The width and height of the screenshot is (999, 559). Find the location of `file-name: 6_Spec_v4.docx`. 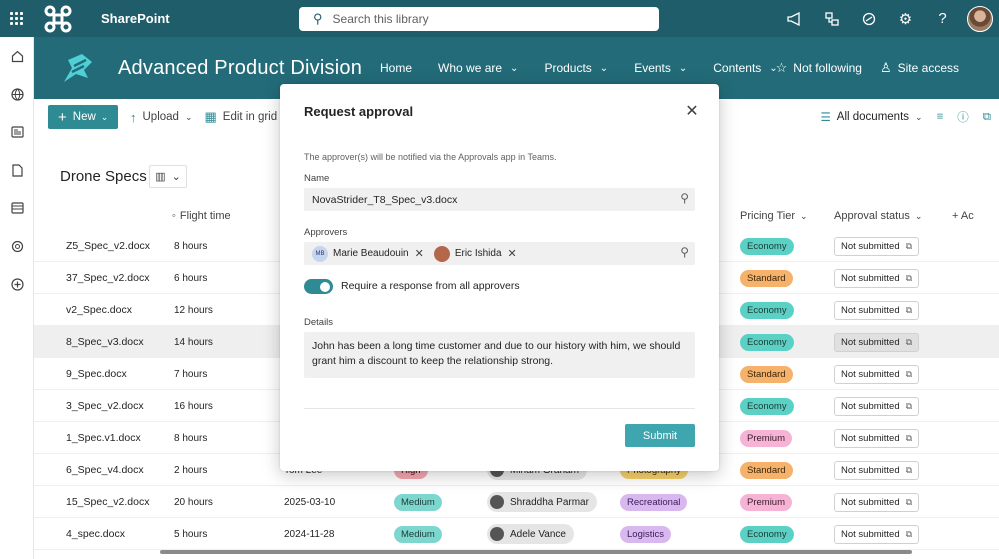

file-name: 6_Spec_v4.docx is located at coordinates (105, 470).